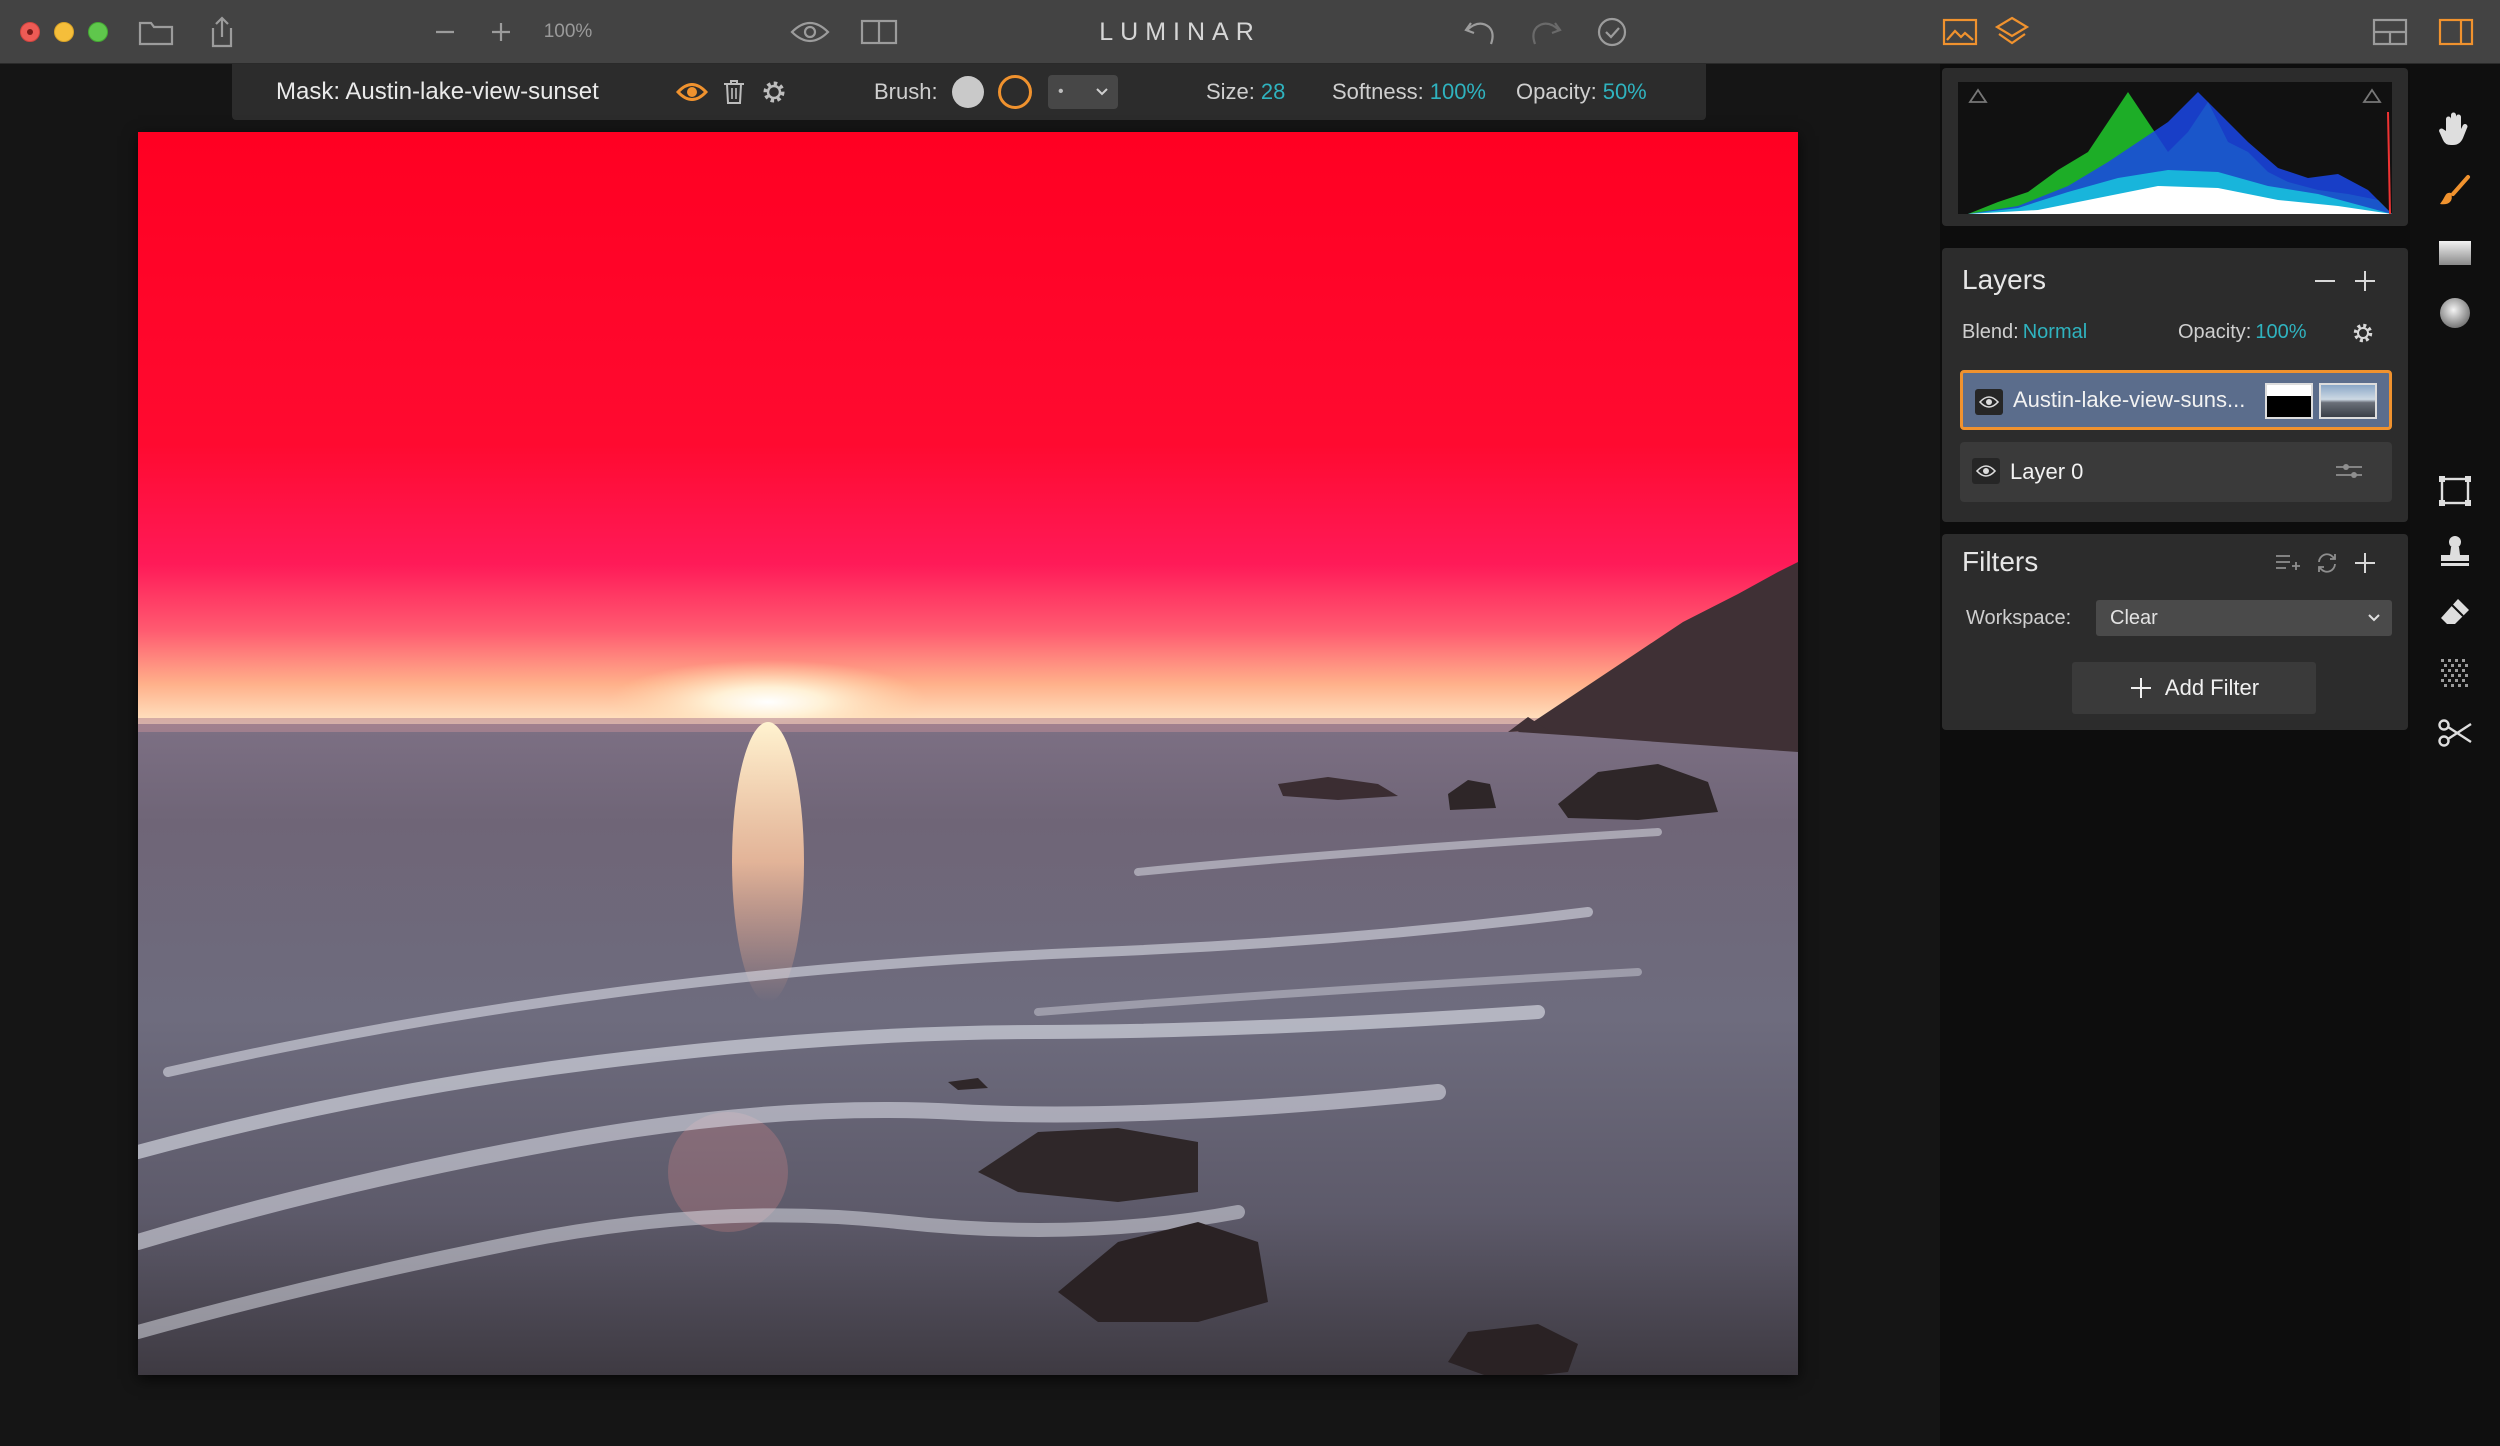  What do you see at coordinates (1581, 92) in the screenshot?
I see `brush-opacity: Opacity: 50%` at bounding box center [1581, 92].